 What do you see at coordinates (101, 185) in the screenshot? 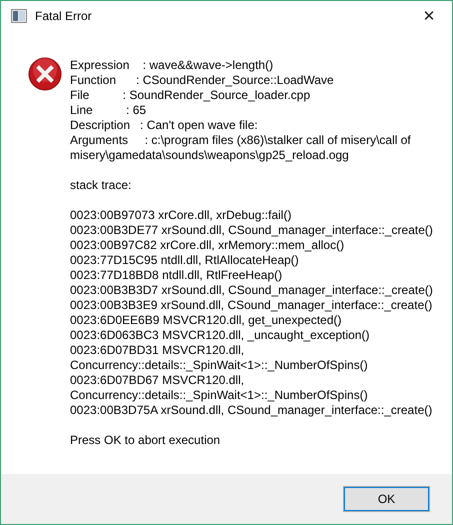
I see `stack-trace-heading: stack trace:` at bounding box center [101, 185].